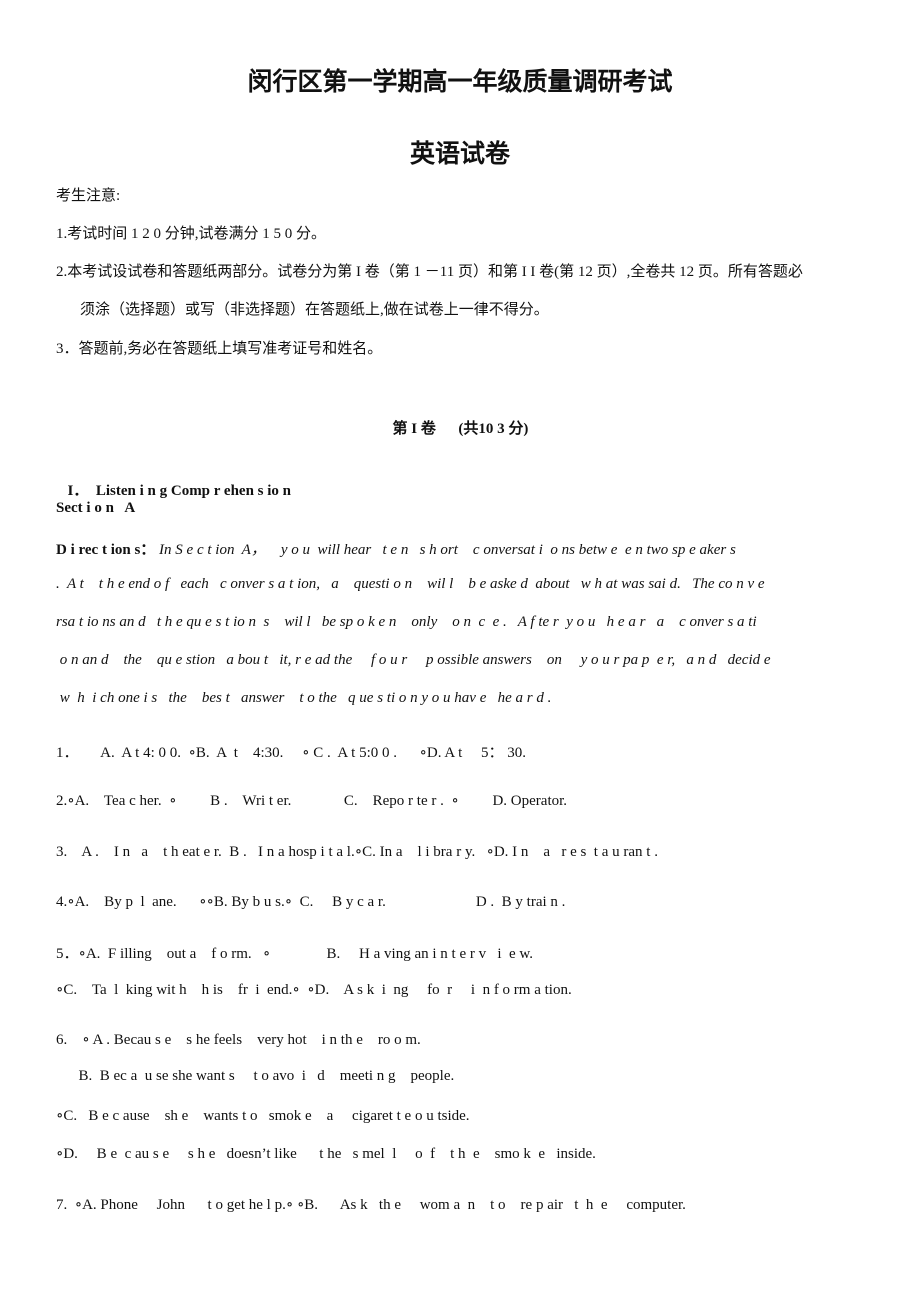 The width and height of the screenshot is (920, 1302). I want to click on notice-heading: 考生注意:, so click(88, 196).